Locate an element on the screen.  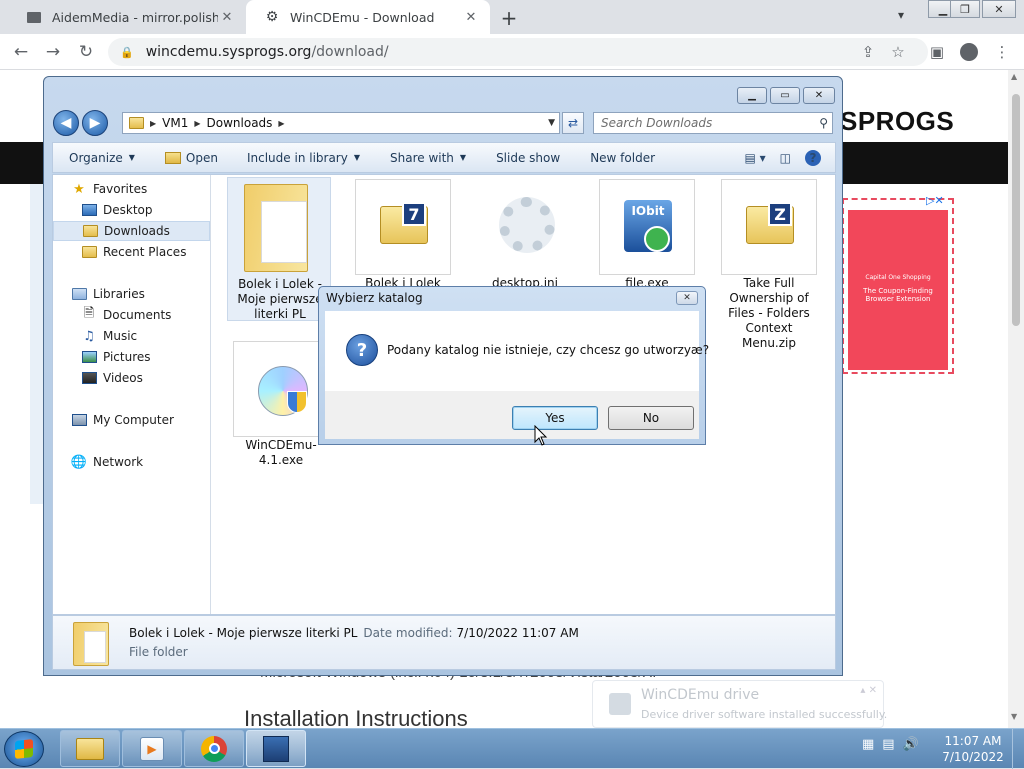
system-tray: ▦ ▤ 🔊 is located at coordinates (894, 744).